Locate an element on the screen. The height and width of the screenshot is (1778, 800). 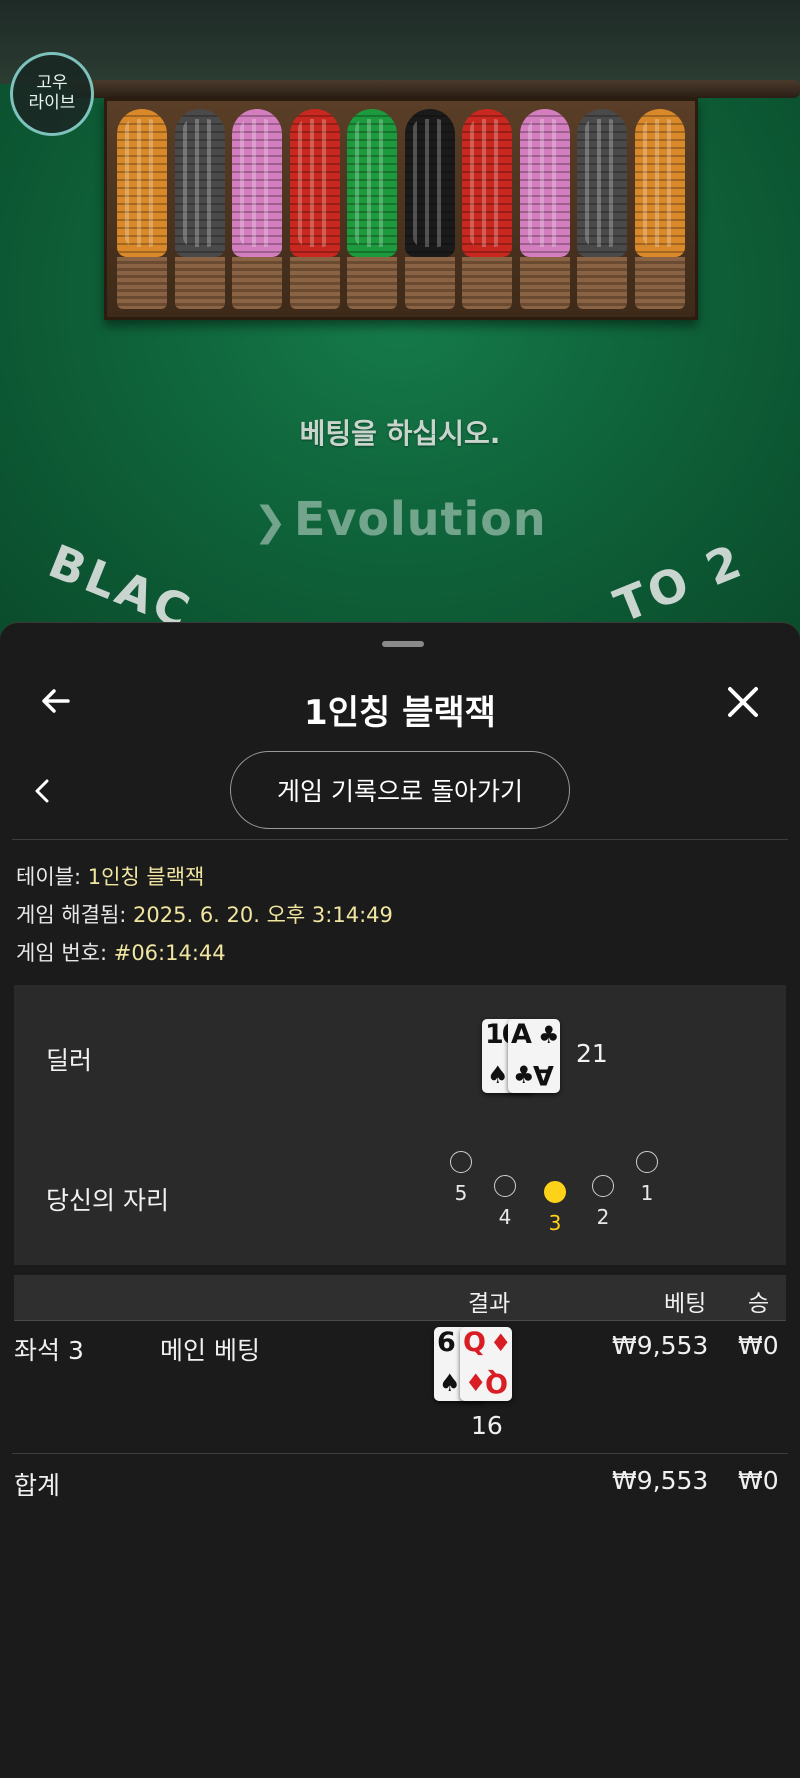
row-seat: 좌석 3 is located at coordinates (49, 1350).